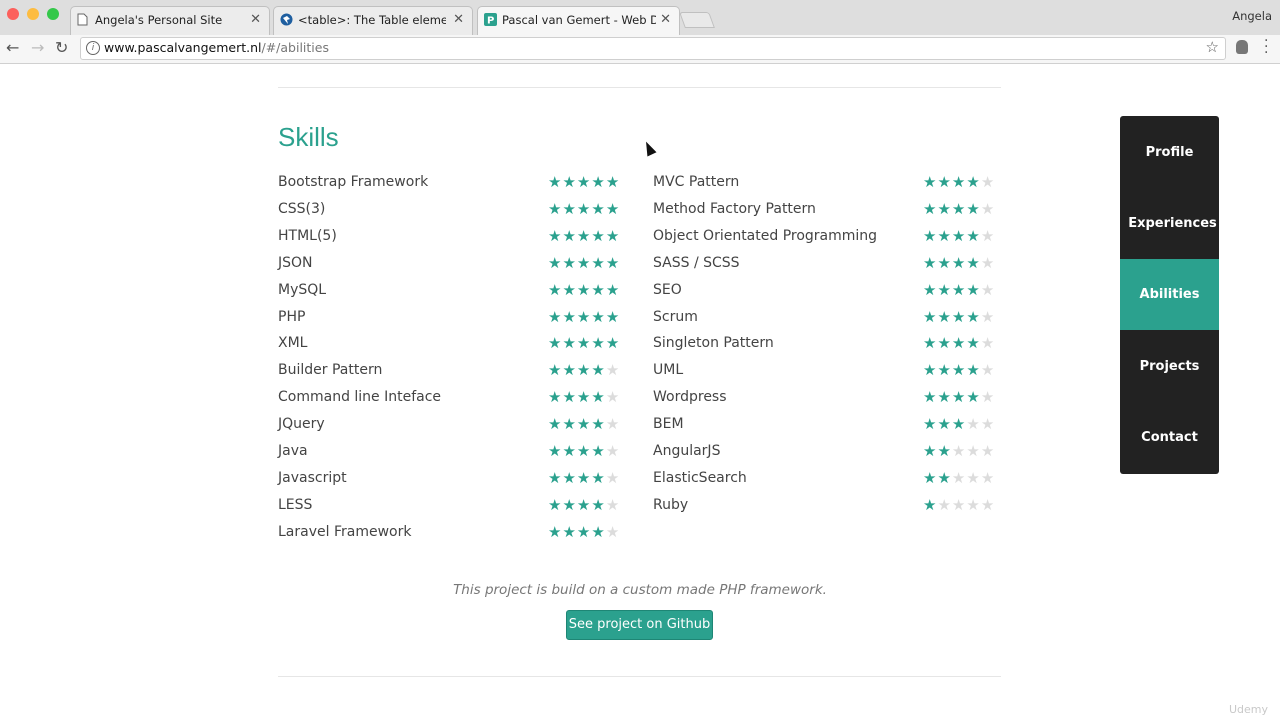 This screenshot has height=720, width=1280. What do you see at coordinates (697, 20) in the screenshot?
I see `new-tab-button` at bounding box center [697, 20].